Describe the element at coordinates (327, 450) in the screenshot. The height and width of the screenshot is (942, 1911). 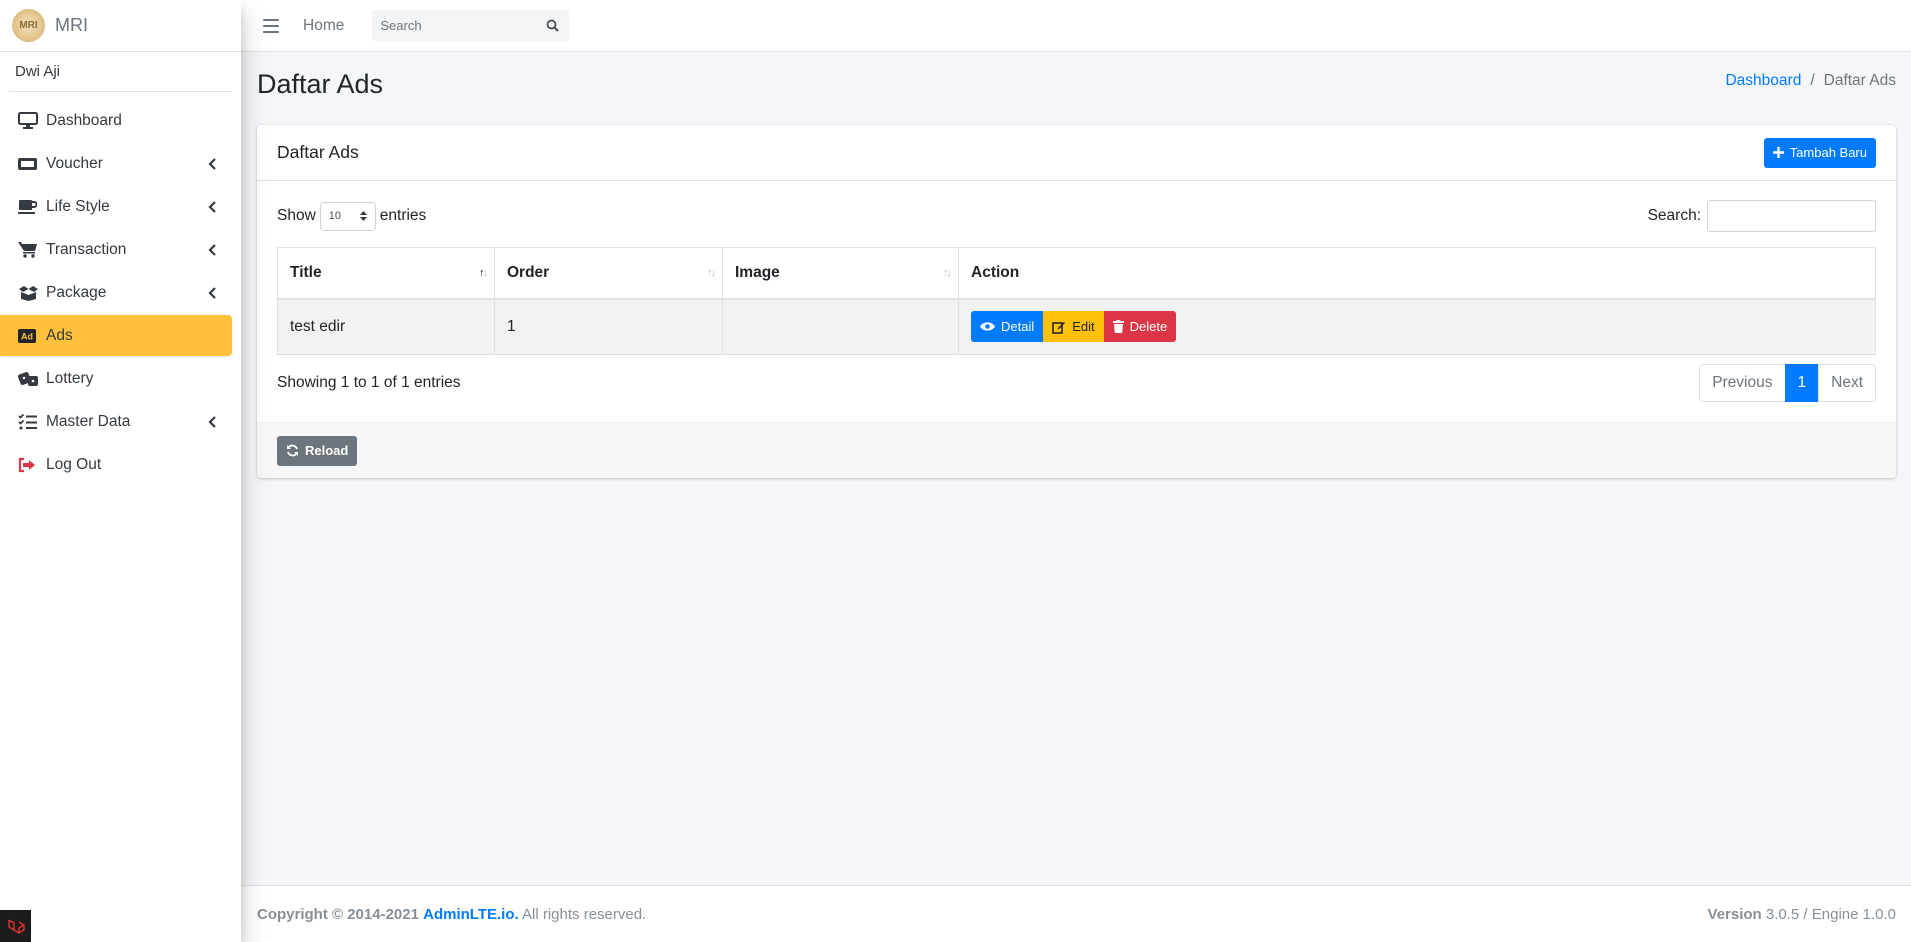
I see `reload-label: Reload` at that location.